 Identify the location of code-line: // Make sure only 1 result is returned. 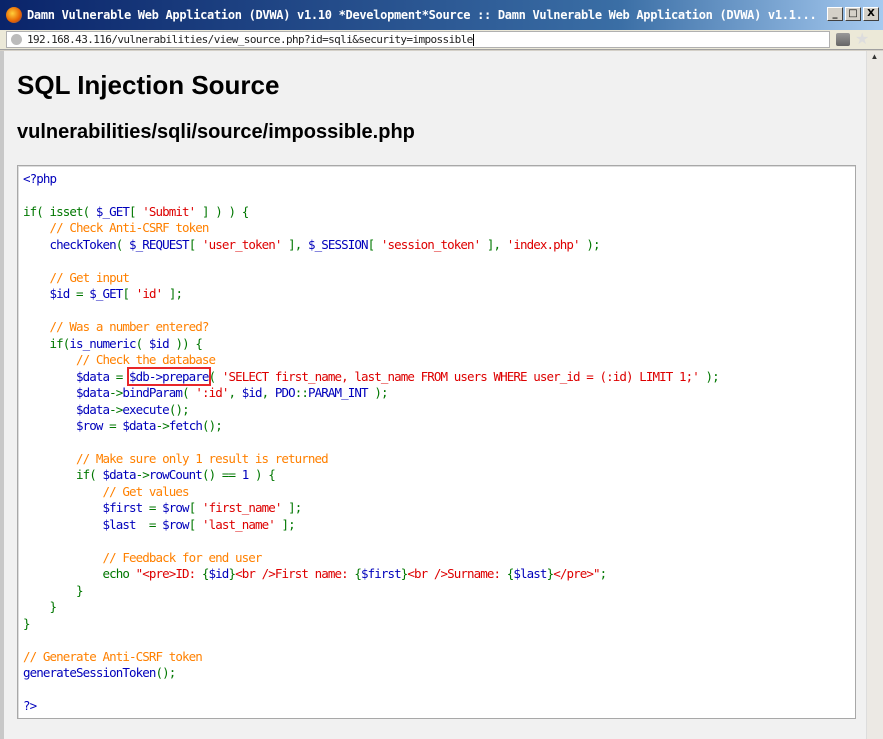
(439, 459).